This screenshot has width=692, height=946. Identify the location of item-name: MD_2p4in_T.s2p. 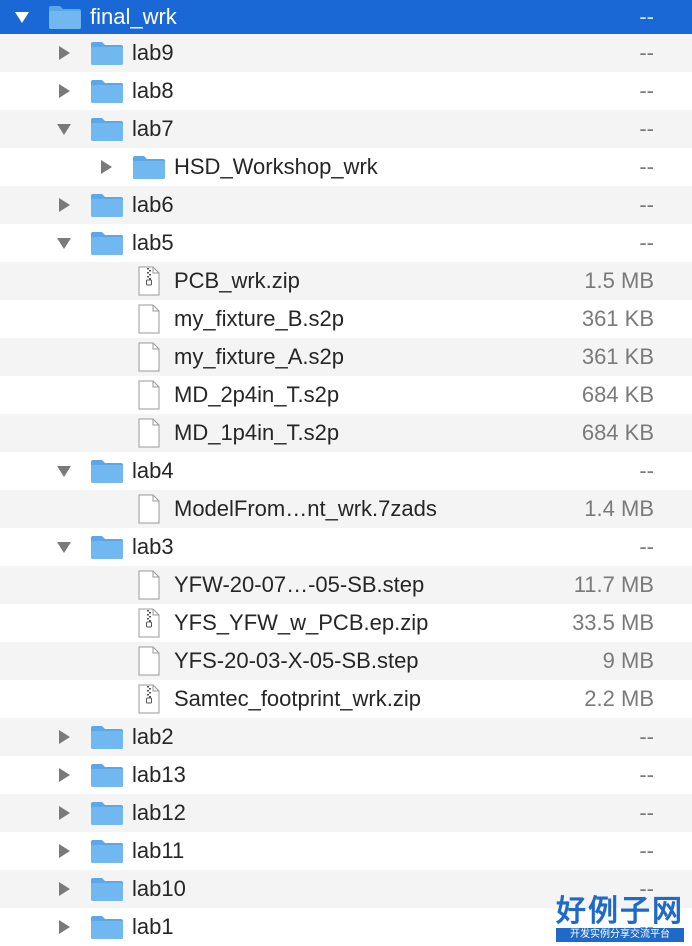
(257, 394).